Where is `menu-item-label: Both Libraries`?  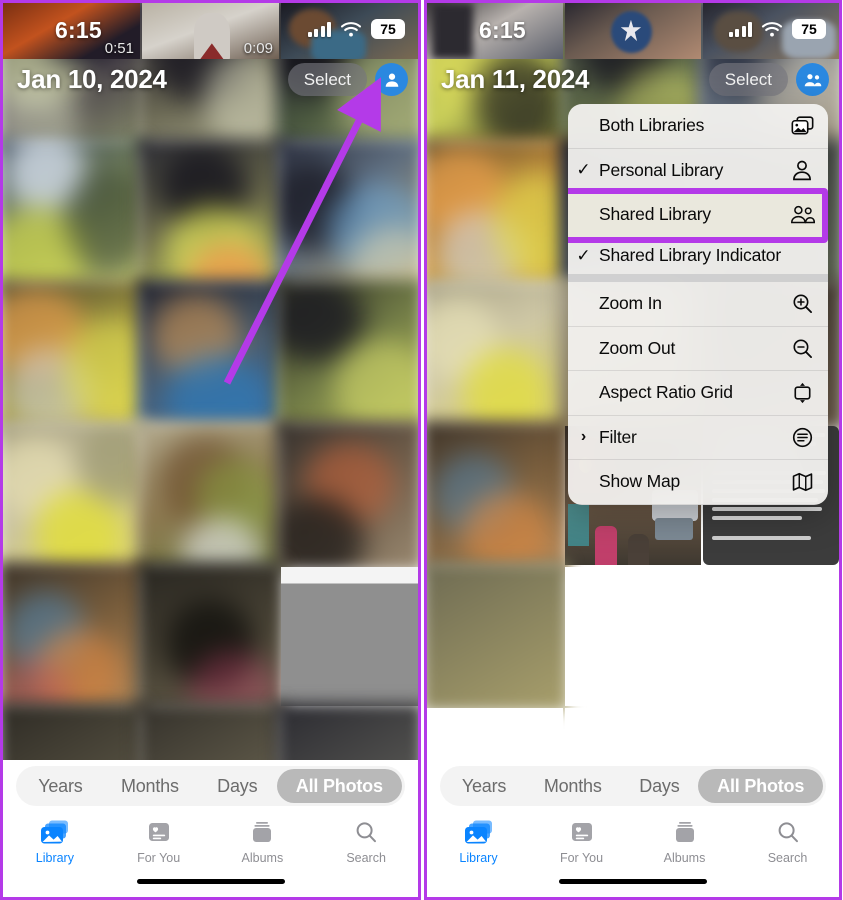 menu-item-label: Both Libraries is located at coordinates (652, 125).